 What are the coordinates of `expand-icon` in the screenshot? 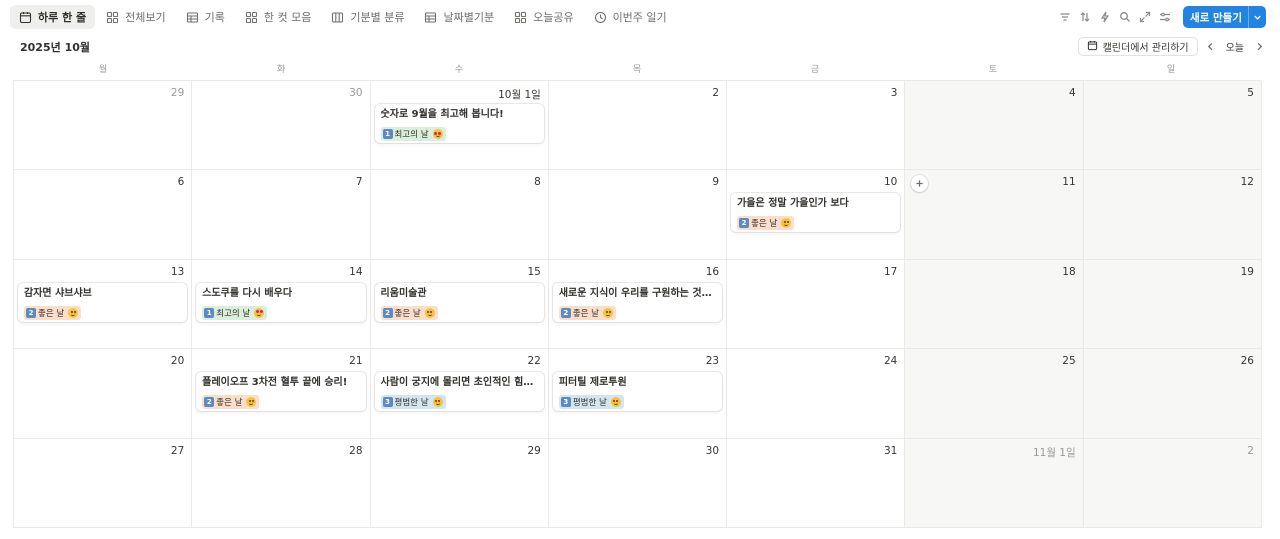 It's located at (1144, 17).